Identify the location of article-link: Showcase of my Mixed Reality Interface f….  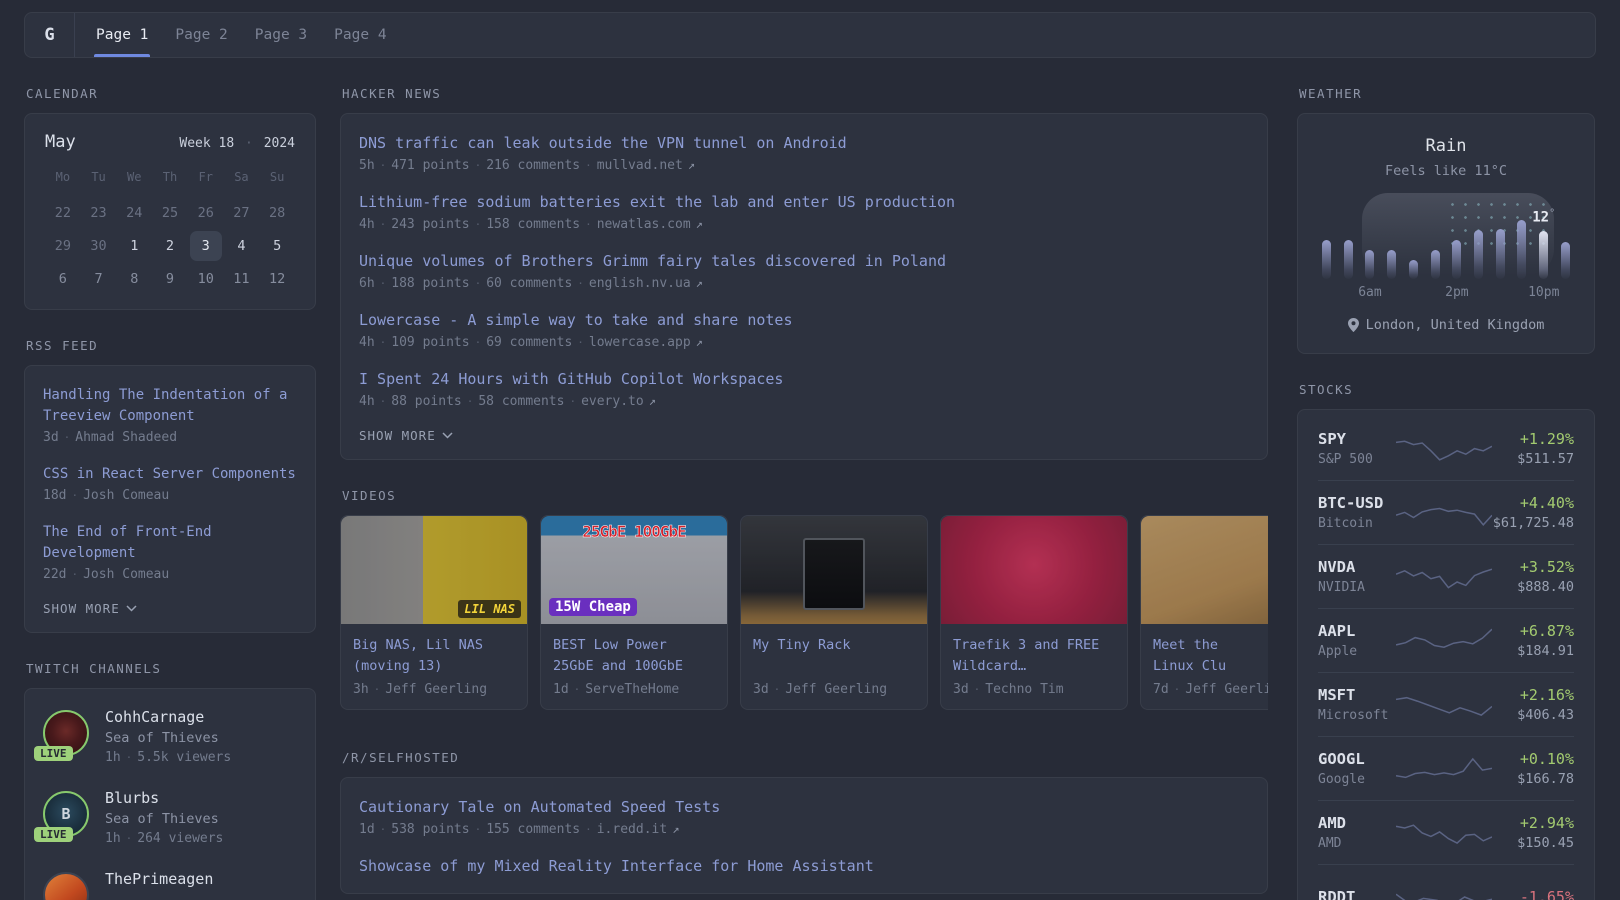
(804, 866).